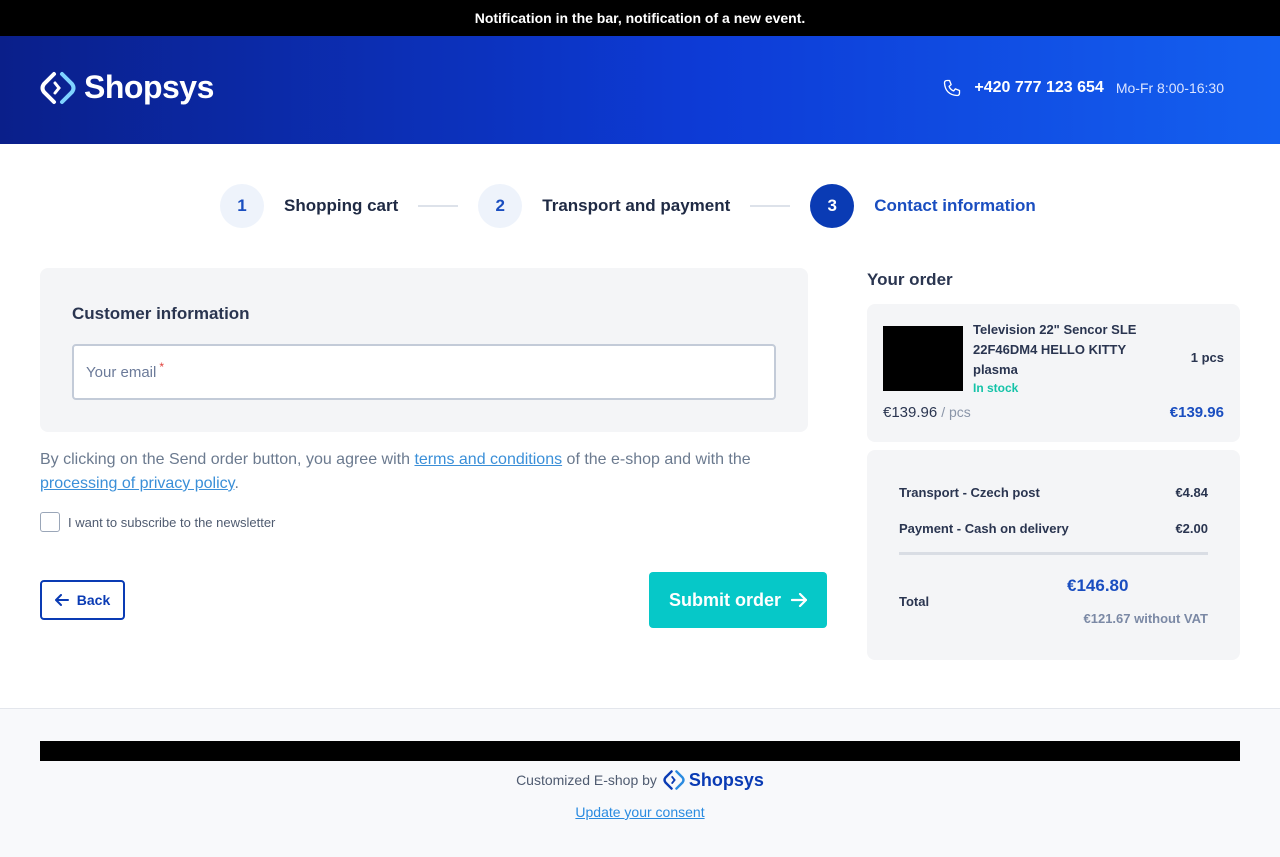 This screenshot has width=1280, height=857. I want to click on terms-link: terms and conditions, so click(488, 459).